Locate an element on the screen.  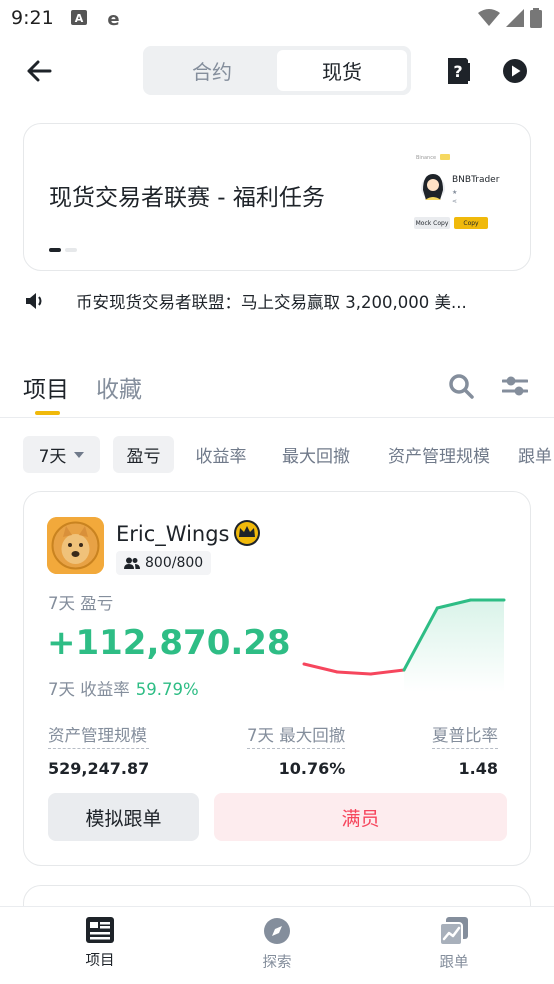
sort-roi: 收益率 is located at coordinates (221, 454).